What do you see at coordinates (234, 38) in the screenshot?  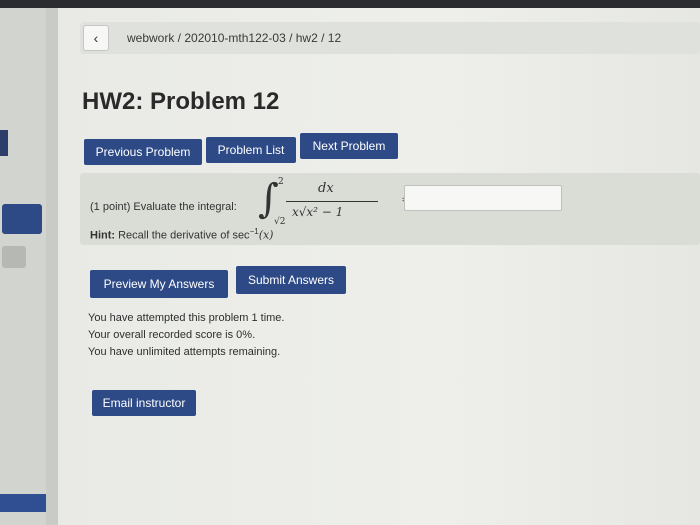 I see `breadcrumb: webwork / 202010-mth122-03 / hw2 / 12` at bounding box center [234, 38].